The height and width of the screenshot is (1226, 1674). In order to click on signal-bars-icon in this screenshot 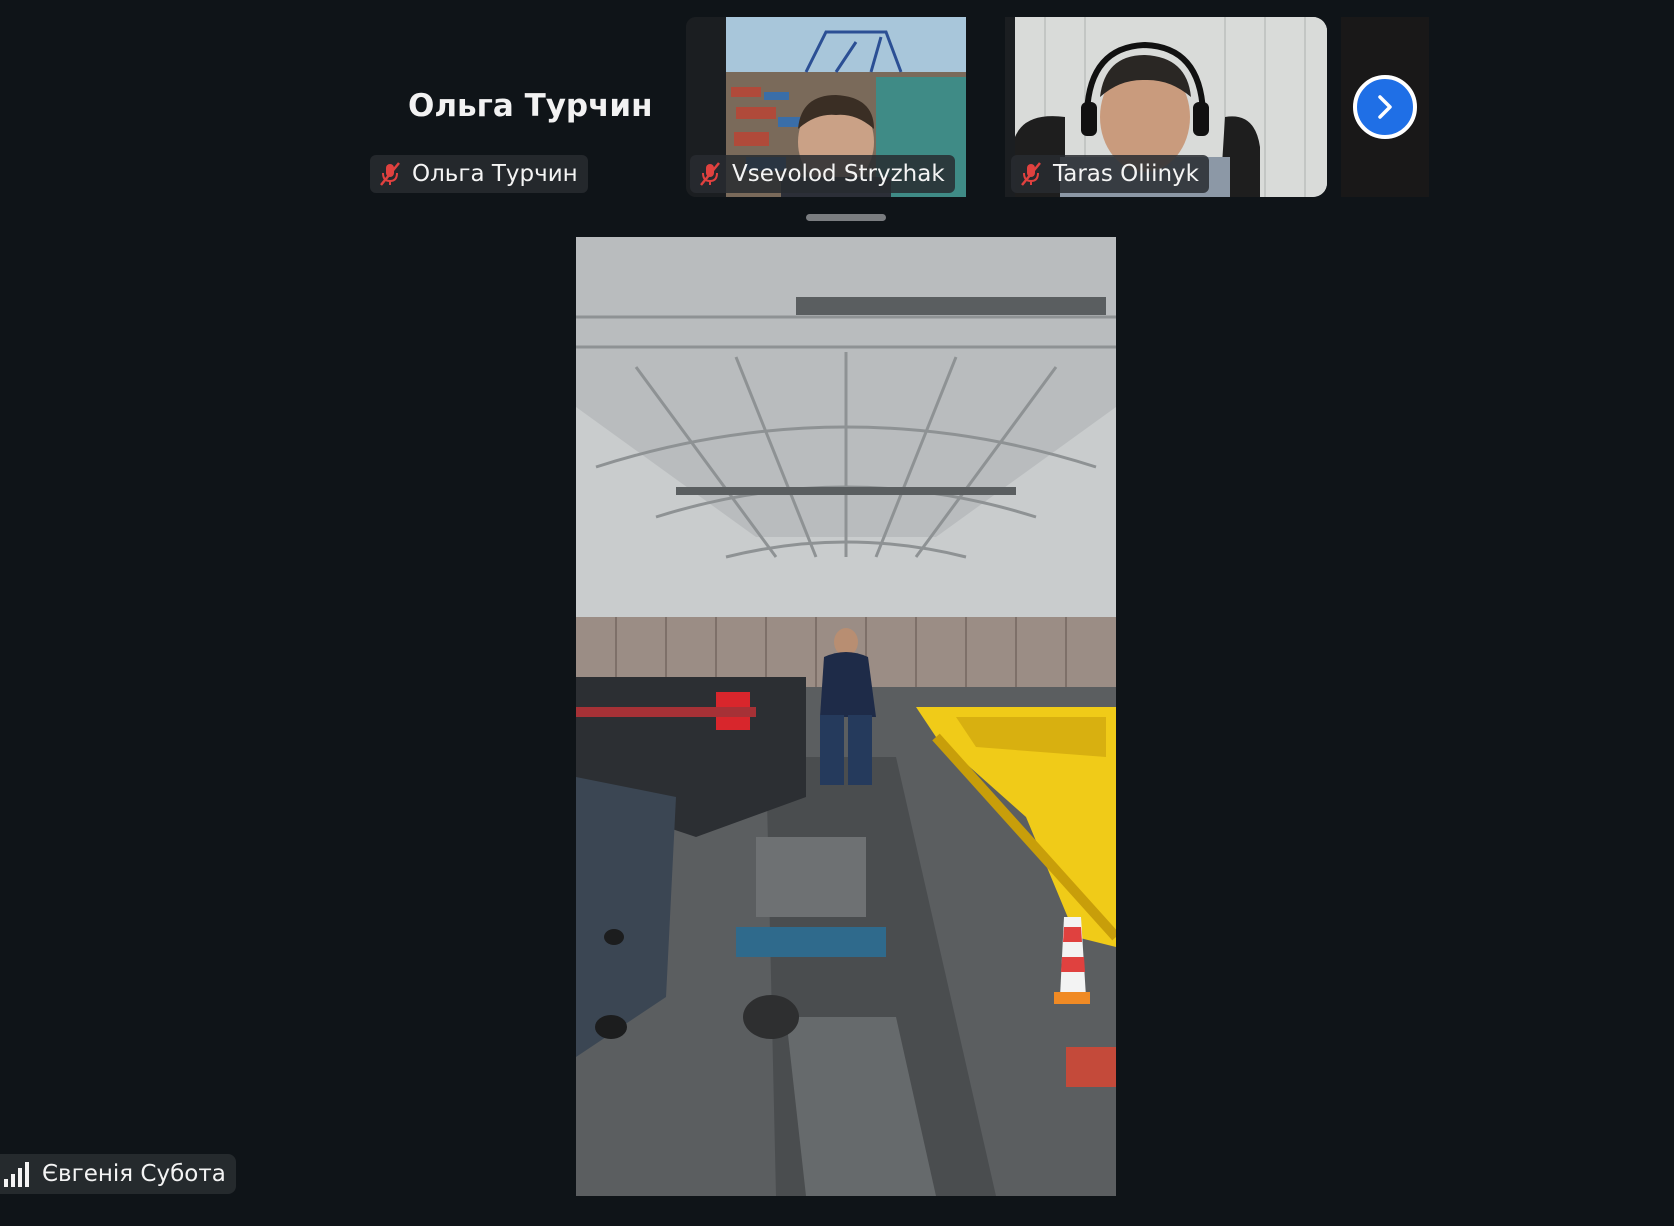, I will do `click(16, 1174)`.